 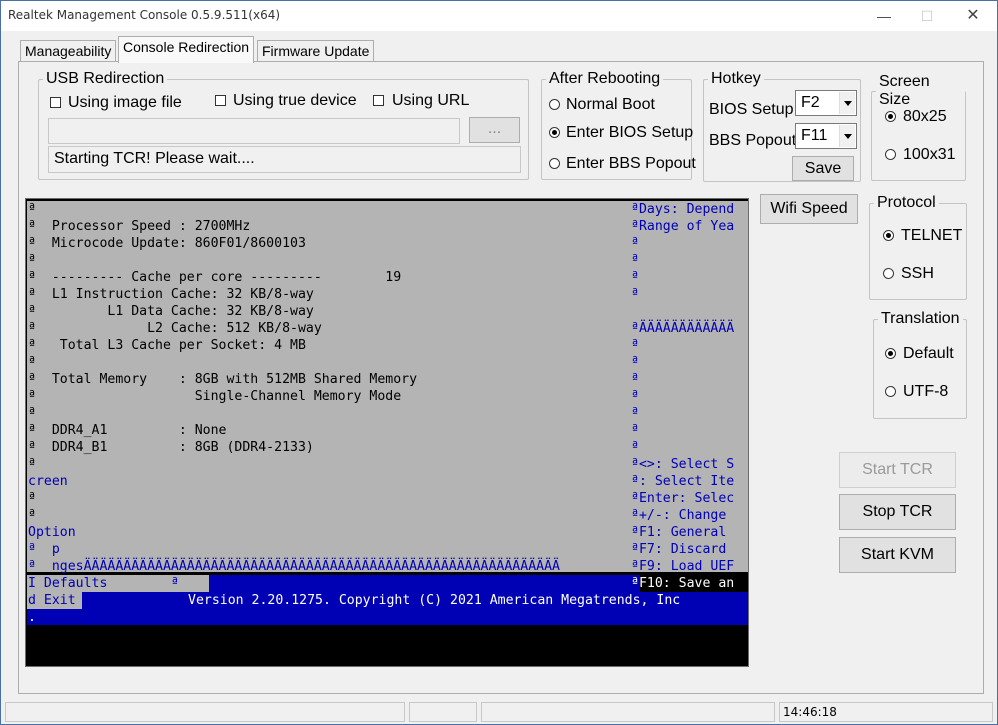 I want to click on translation-utf8-label: UTF-8, so click(x=925, y=392).